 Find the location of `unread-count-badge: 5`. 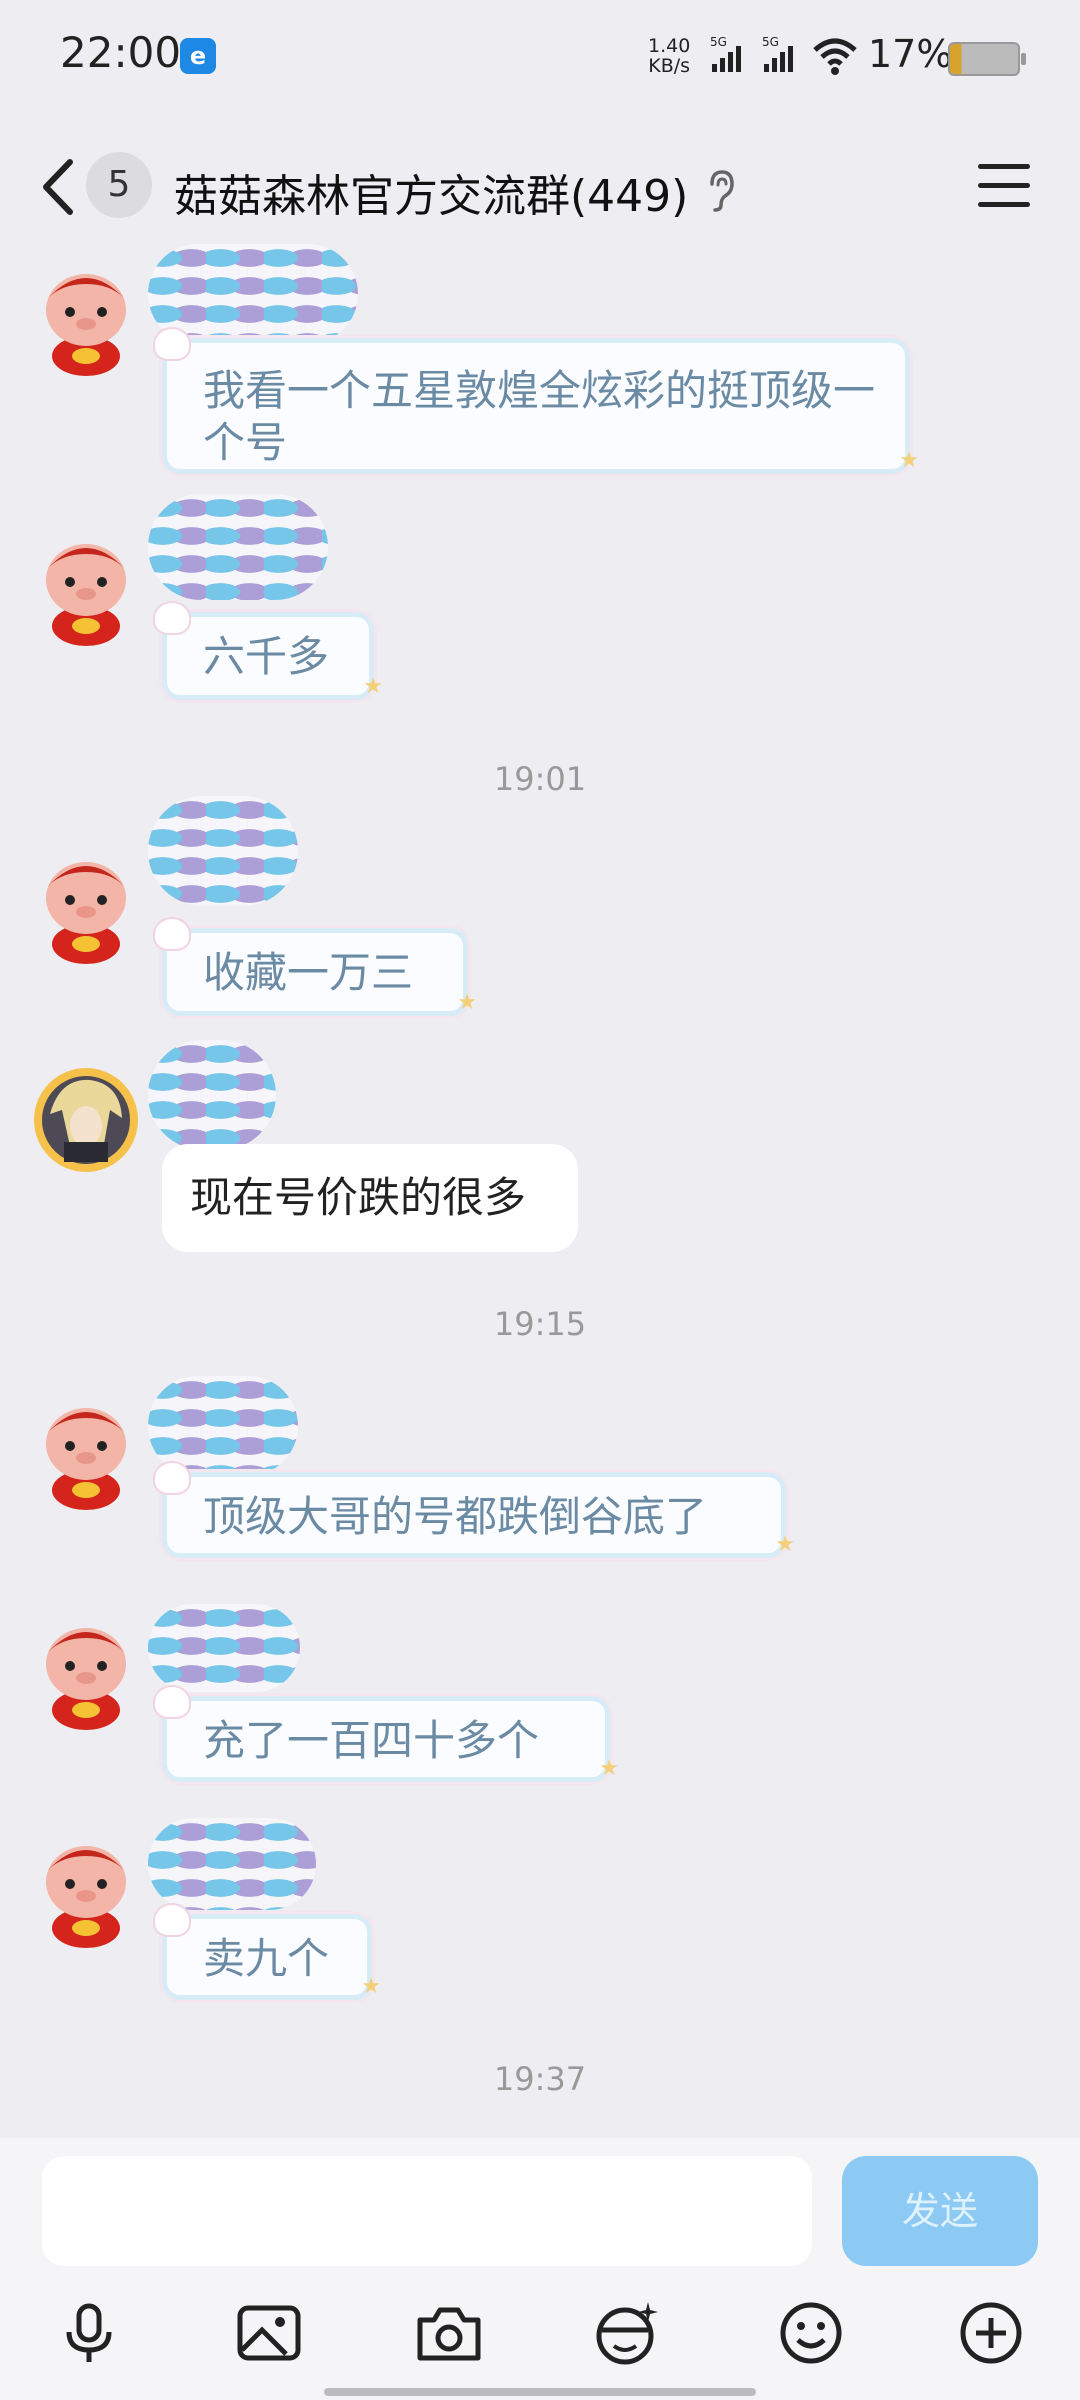

unread-count-badge: 5 is located at coordinates (119, 185).